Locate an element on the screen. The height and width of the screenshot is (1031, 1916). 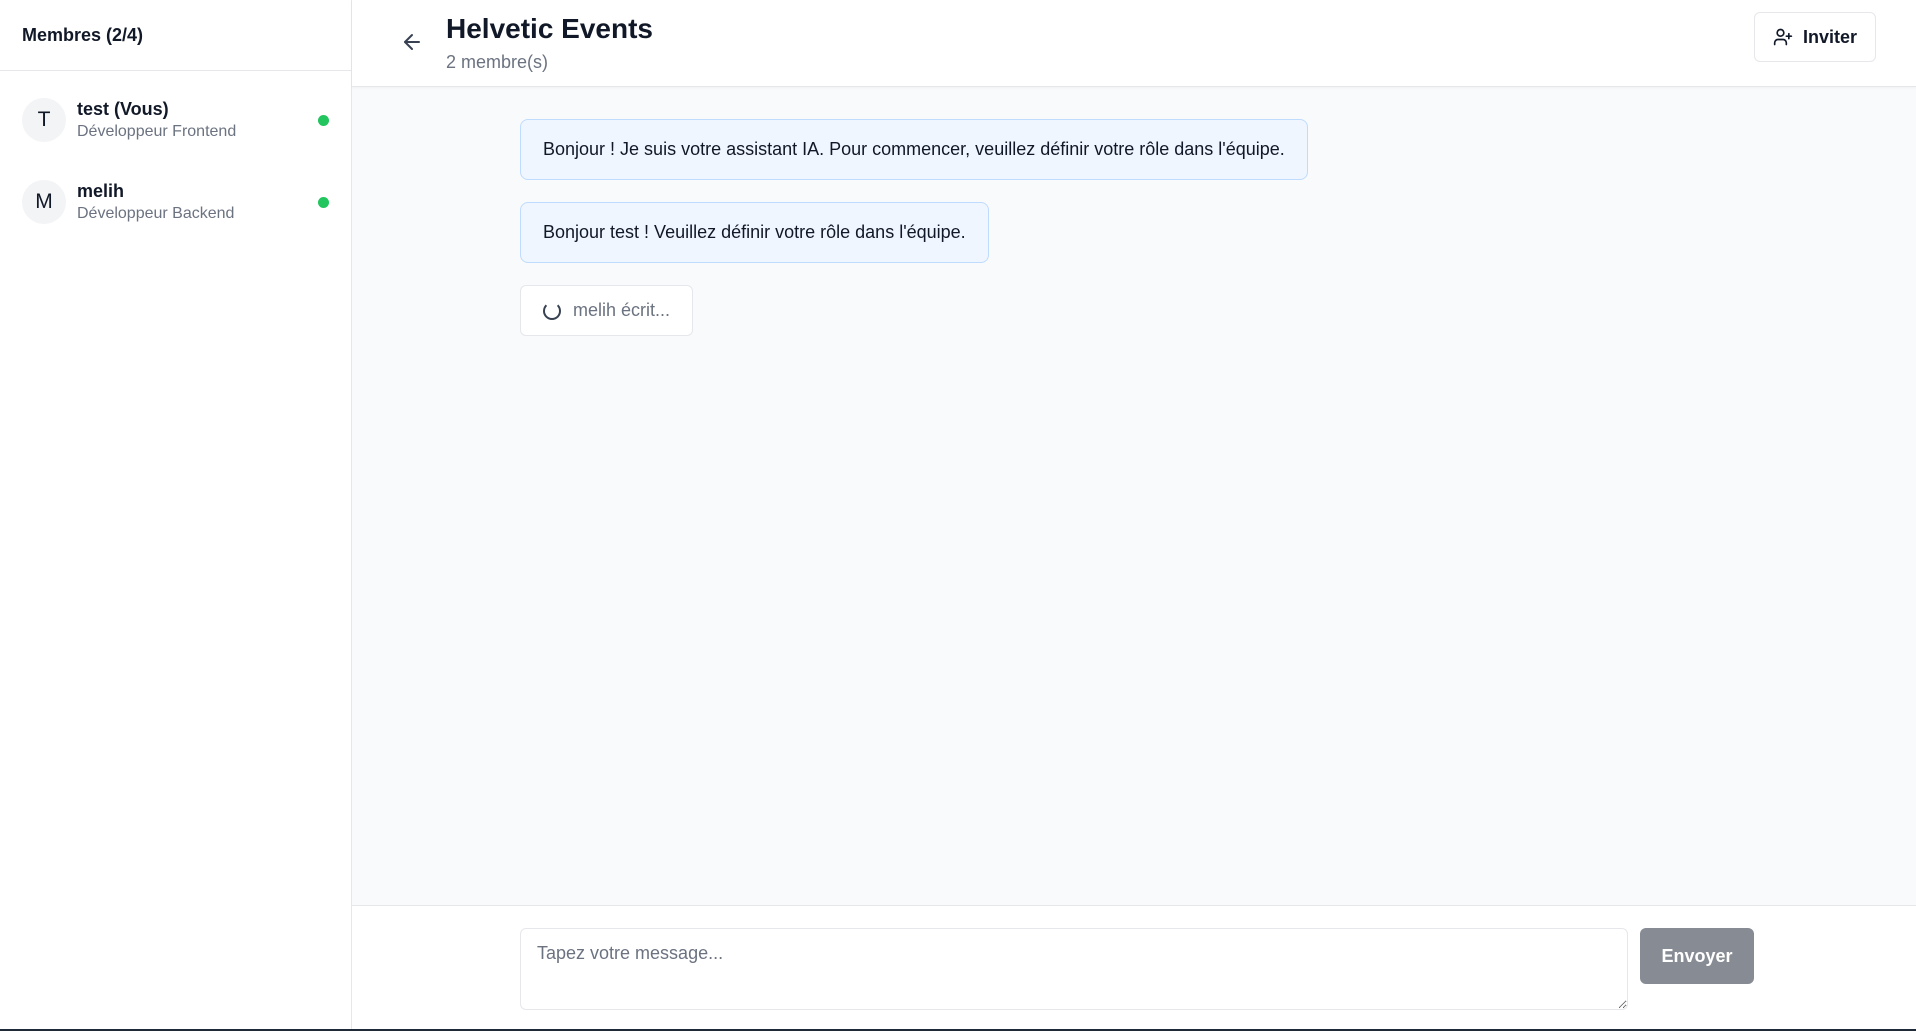
member-info: test (Vous) Développeur Frontend is located at coordinates (197, 120).